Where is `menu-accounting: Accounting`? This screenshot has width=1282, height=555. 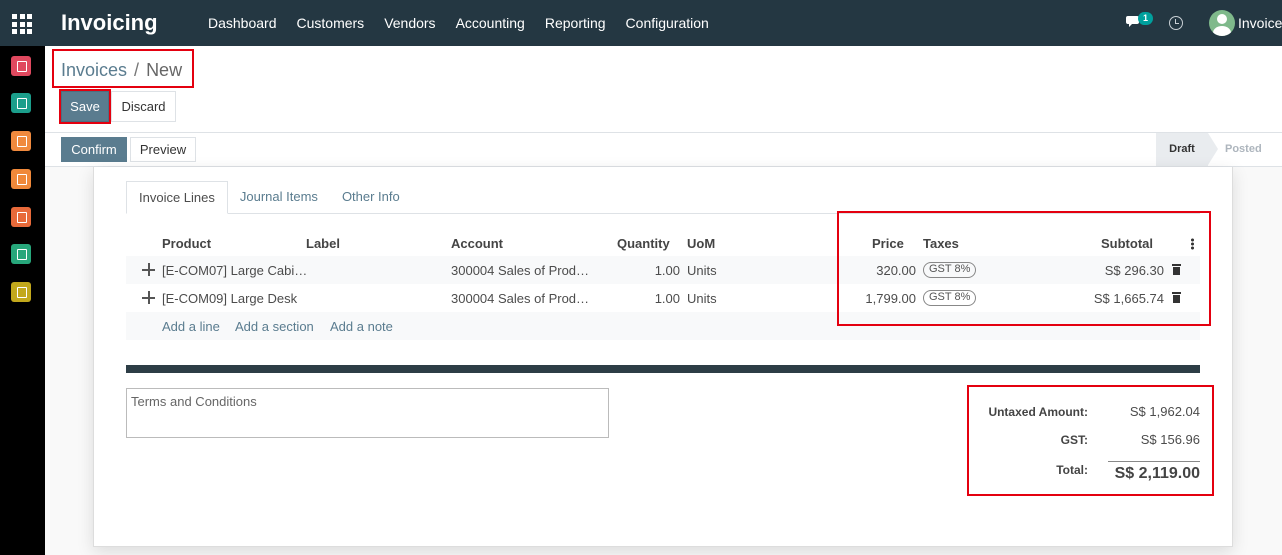 menu-accounting: Accounting is located at coordinates (490, 23).